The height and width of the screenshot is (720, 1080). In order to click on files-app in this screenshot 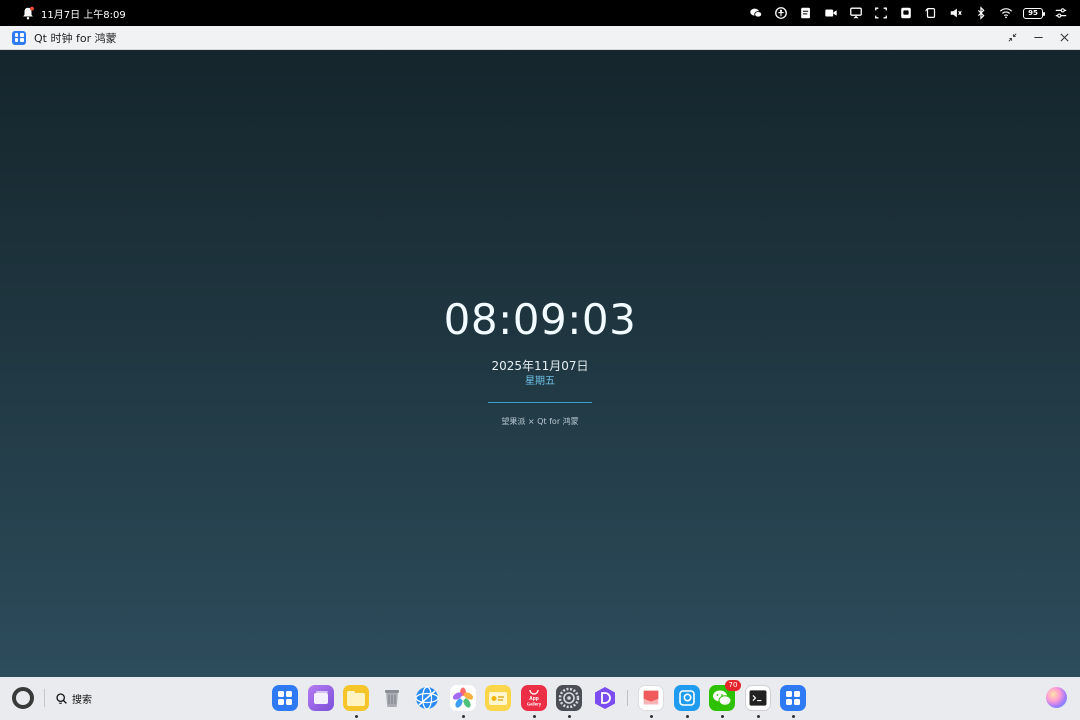, I will do `click(356, 701)`.